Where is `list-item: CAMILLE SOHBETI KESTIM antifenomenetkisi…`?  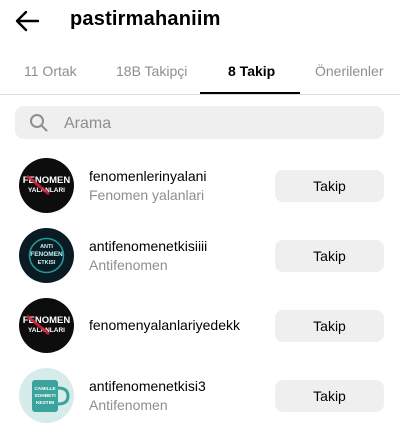
list-item: CAMILLE SOHBETI KESTIM antifenomenetkisi… is located at coordinates (200, 396).